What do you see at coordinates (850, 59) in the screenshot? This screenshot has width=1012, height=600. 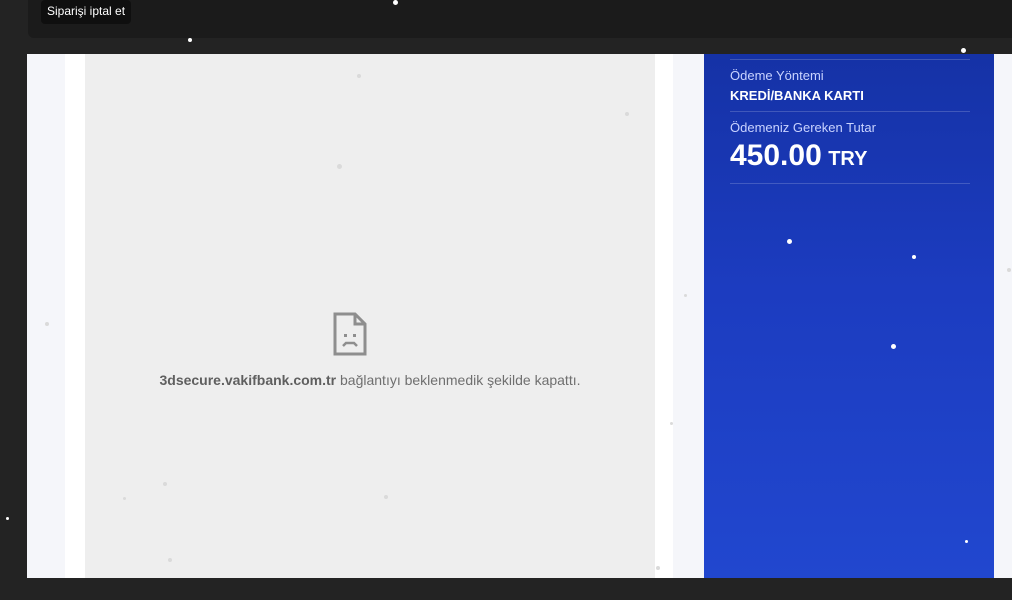 I see `summary-divider-top` at bounding box center [850, 59].